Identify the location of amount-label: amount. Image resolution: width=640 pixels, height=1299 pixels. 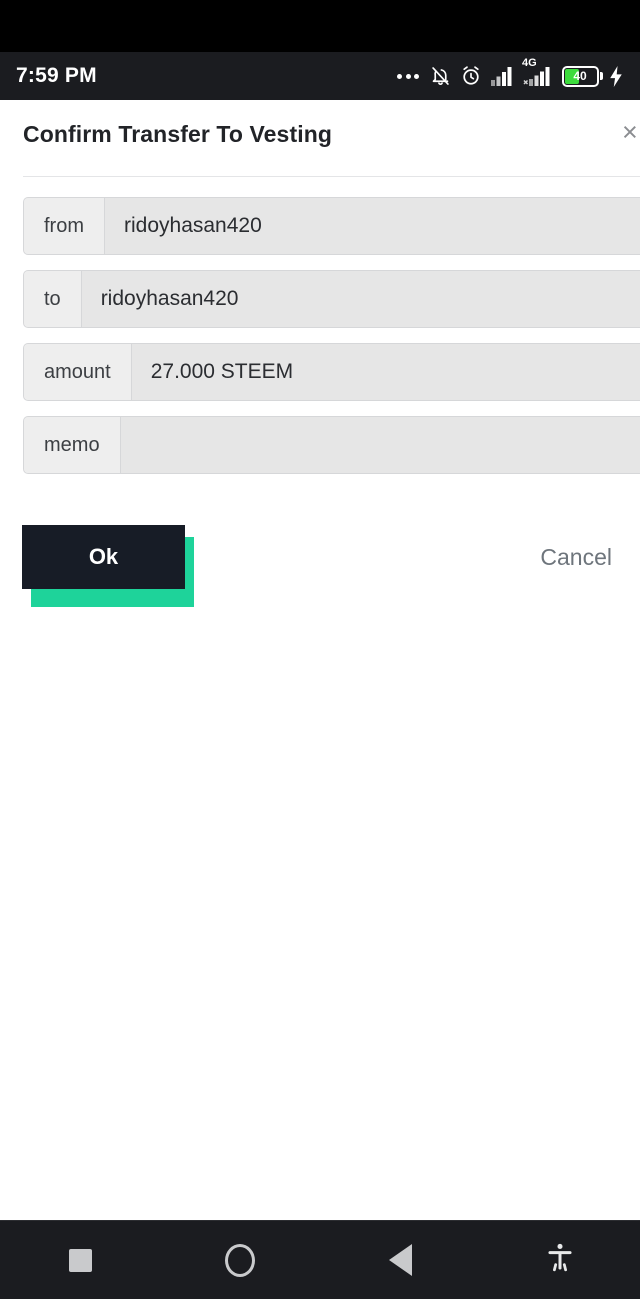
(78, 372).